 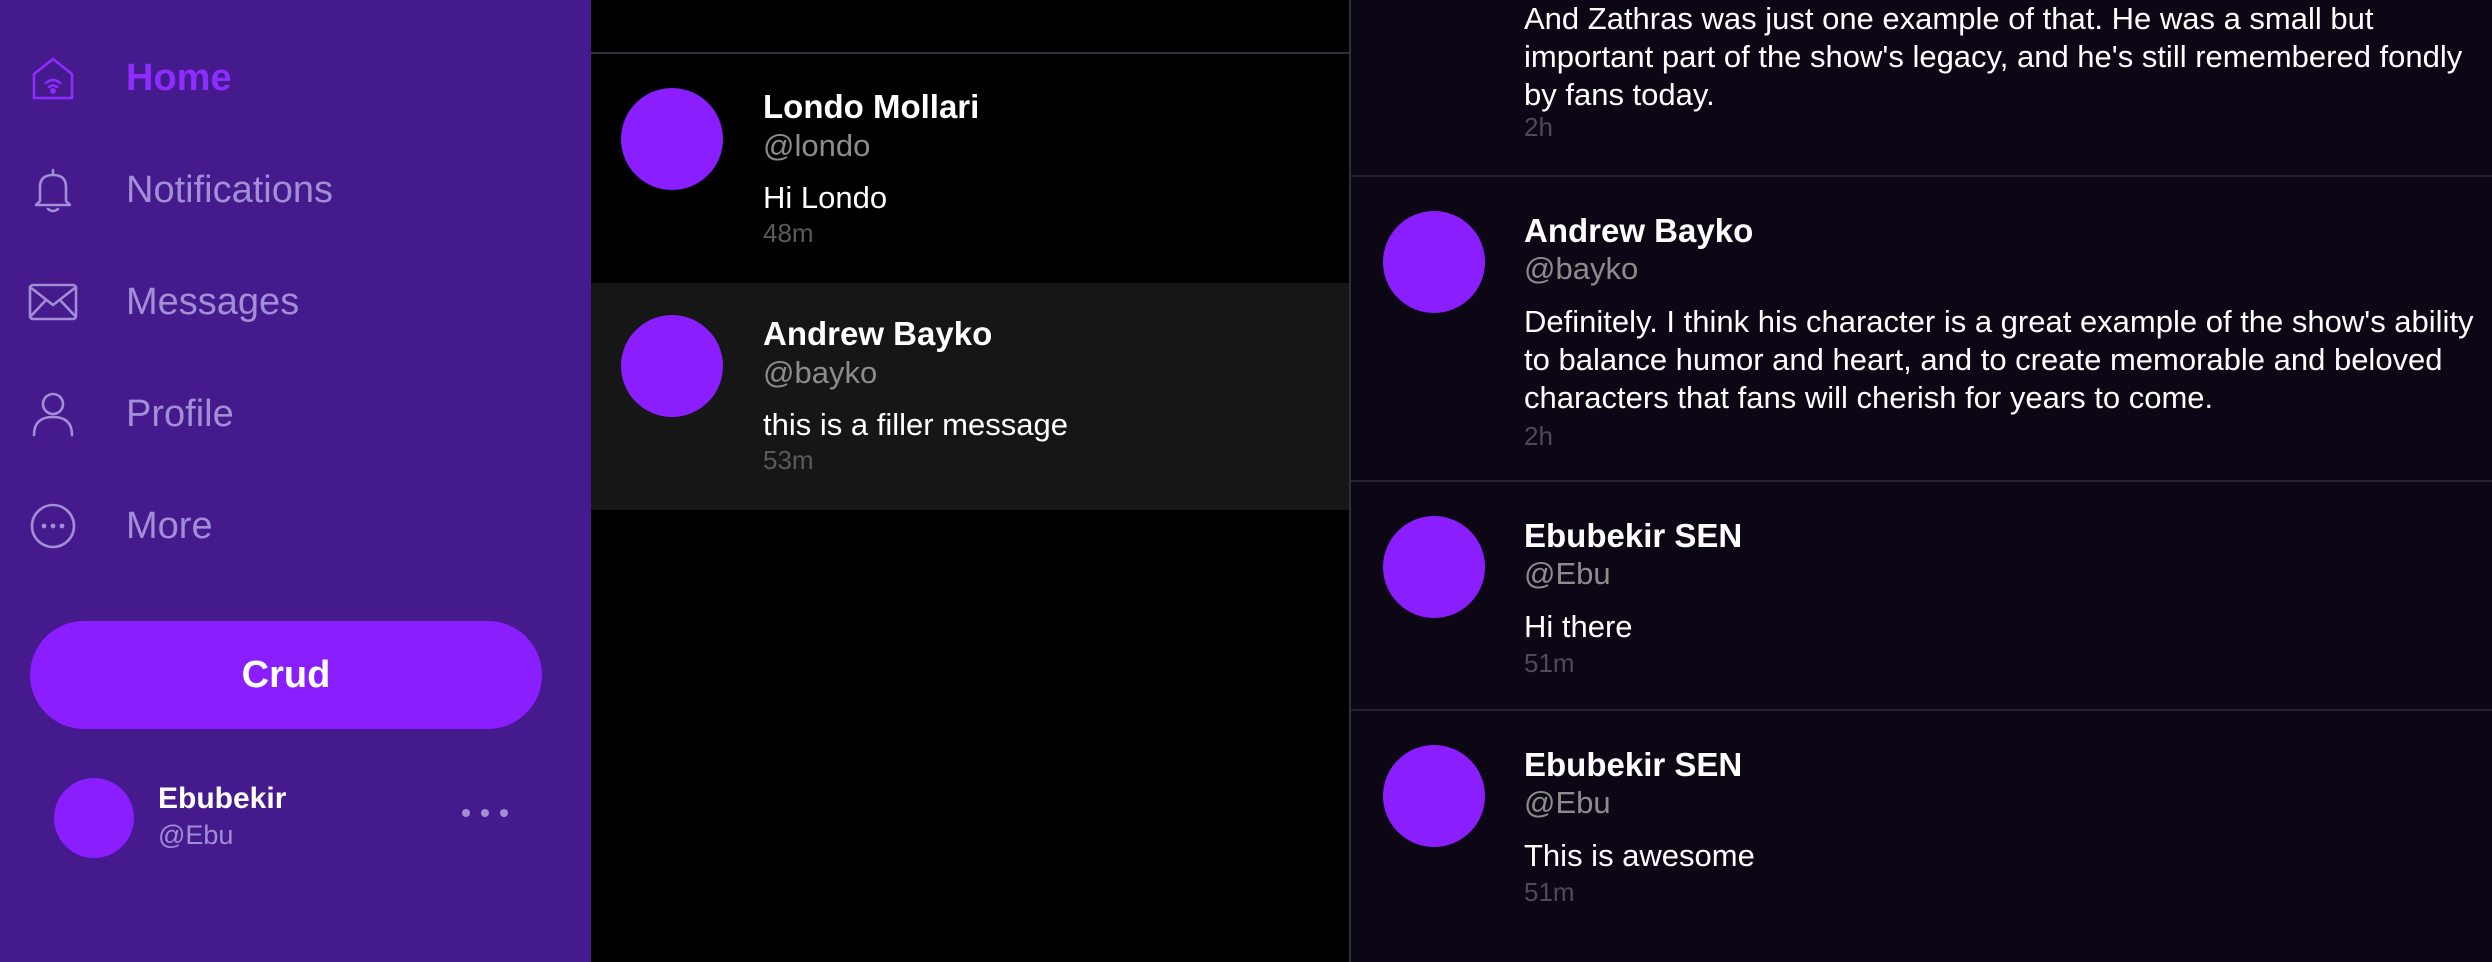 What do you see at coordinates (878, 333) in the screenshot?
I see `conversation-name: Andrew Bayko` at bounding box center [878, 333].